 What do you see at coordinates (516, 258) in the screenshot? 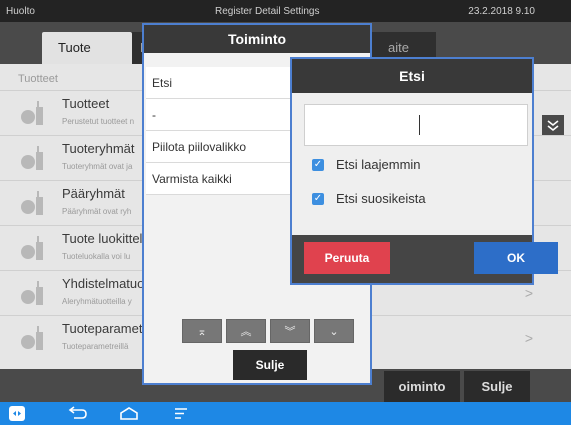
I see `ok-button: OK` at bounding box center [516, 258].